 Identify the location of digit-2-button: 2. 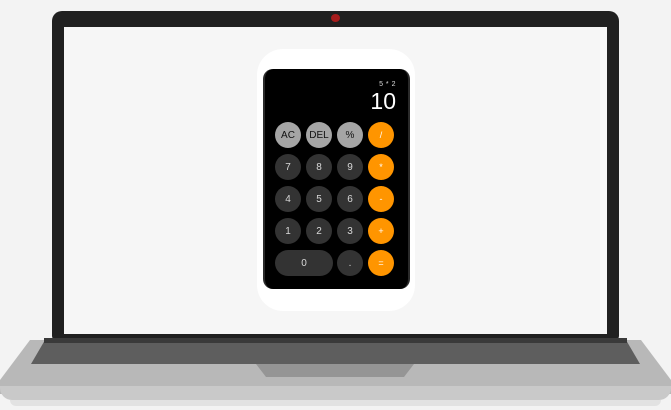
(319, 231).